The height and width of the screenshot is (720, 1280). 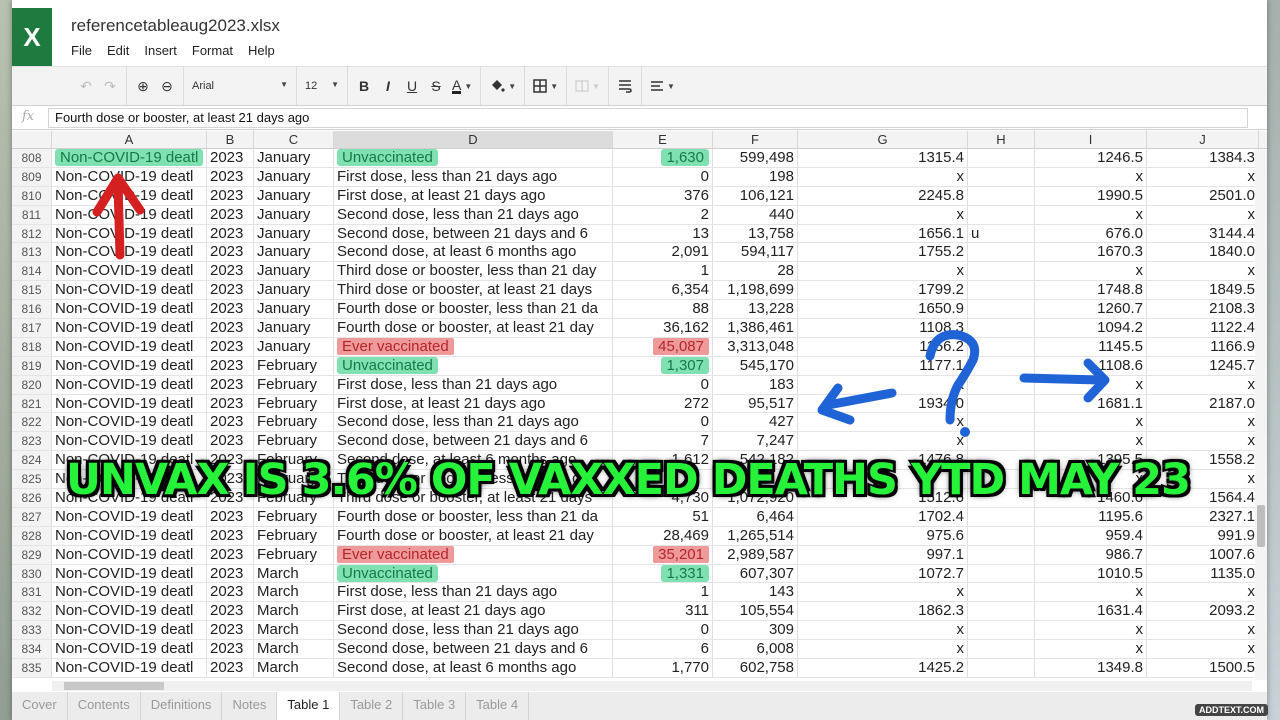 I want to click on cell-f: 440, so click(x=755, y=214).